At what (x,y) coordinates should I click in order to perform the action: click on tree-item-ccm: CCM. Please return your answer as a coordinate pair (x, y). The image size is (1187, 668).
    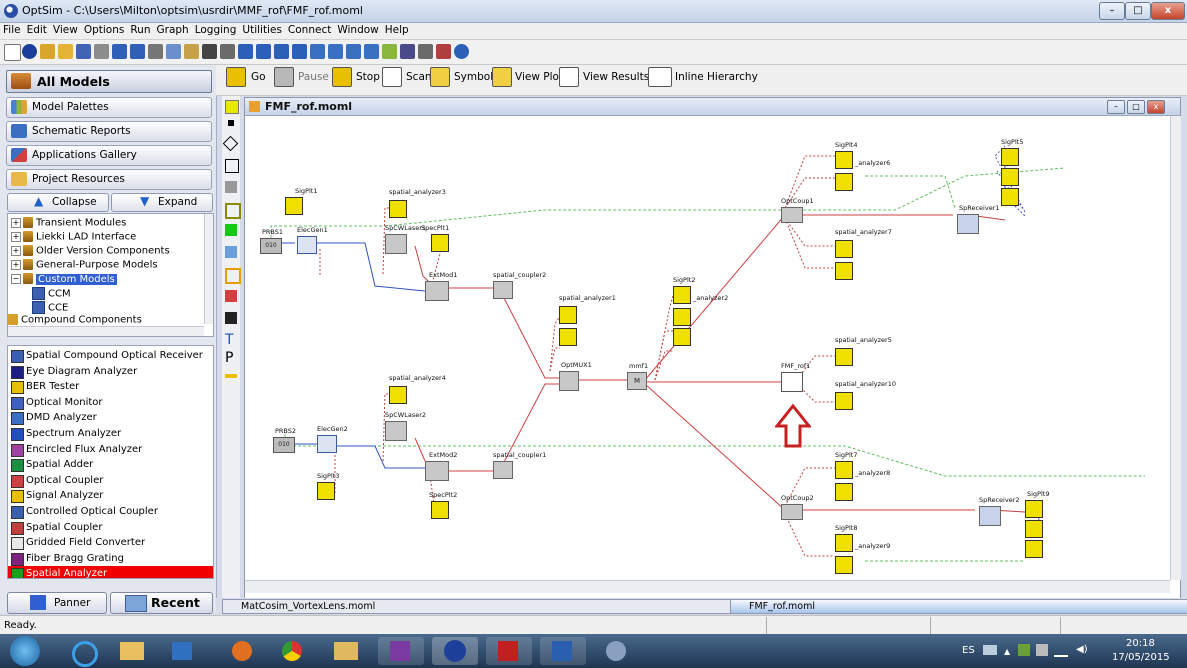
    Looking at the image, I should click on (51, 293).